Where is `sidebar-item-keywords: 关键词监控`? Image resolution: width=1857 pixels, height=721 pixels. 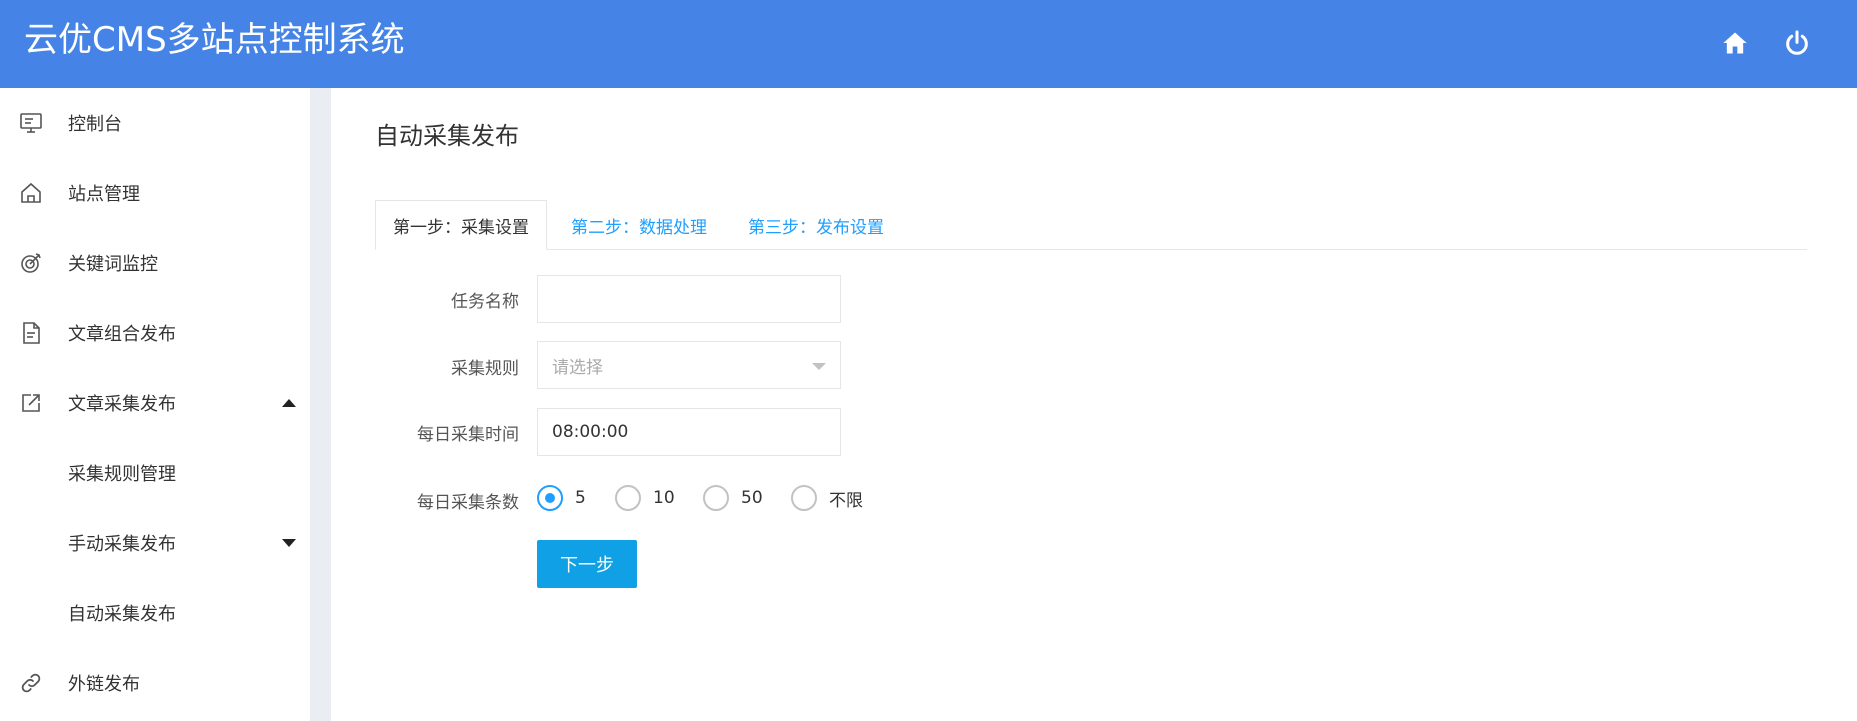
sidebar-item-keywords: 关键词监控 is located at coordinates (155, 263).